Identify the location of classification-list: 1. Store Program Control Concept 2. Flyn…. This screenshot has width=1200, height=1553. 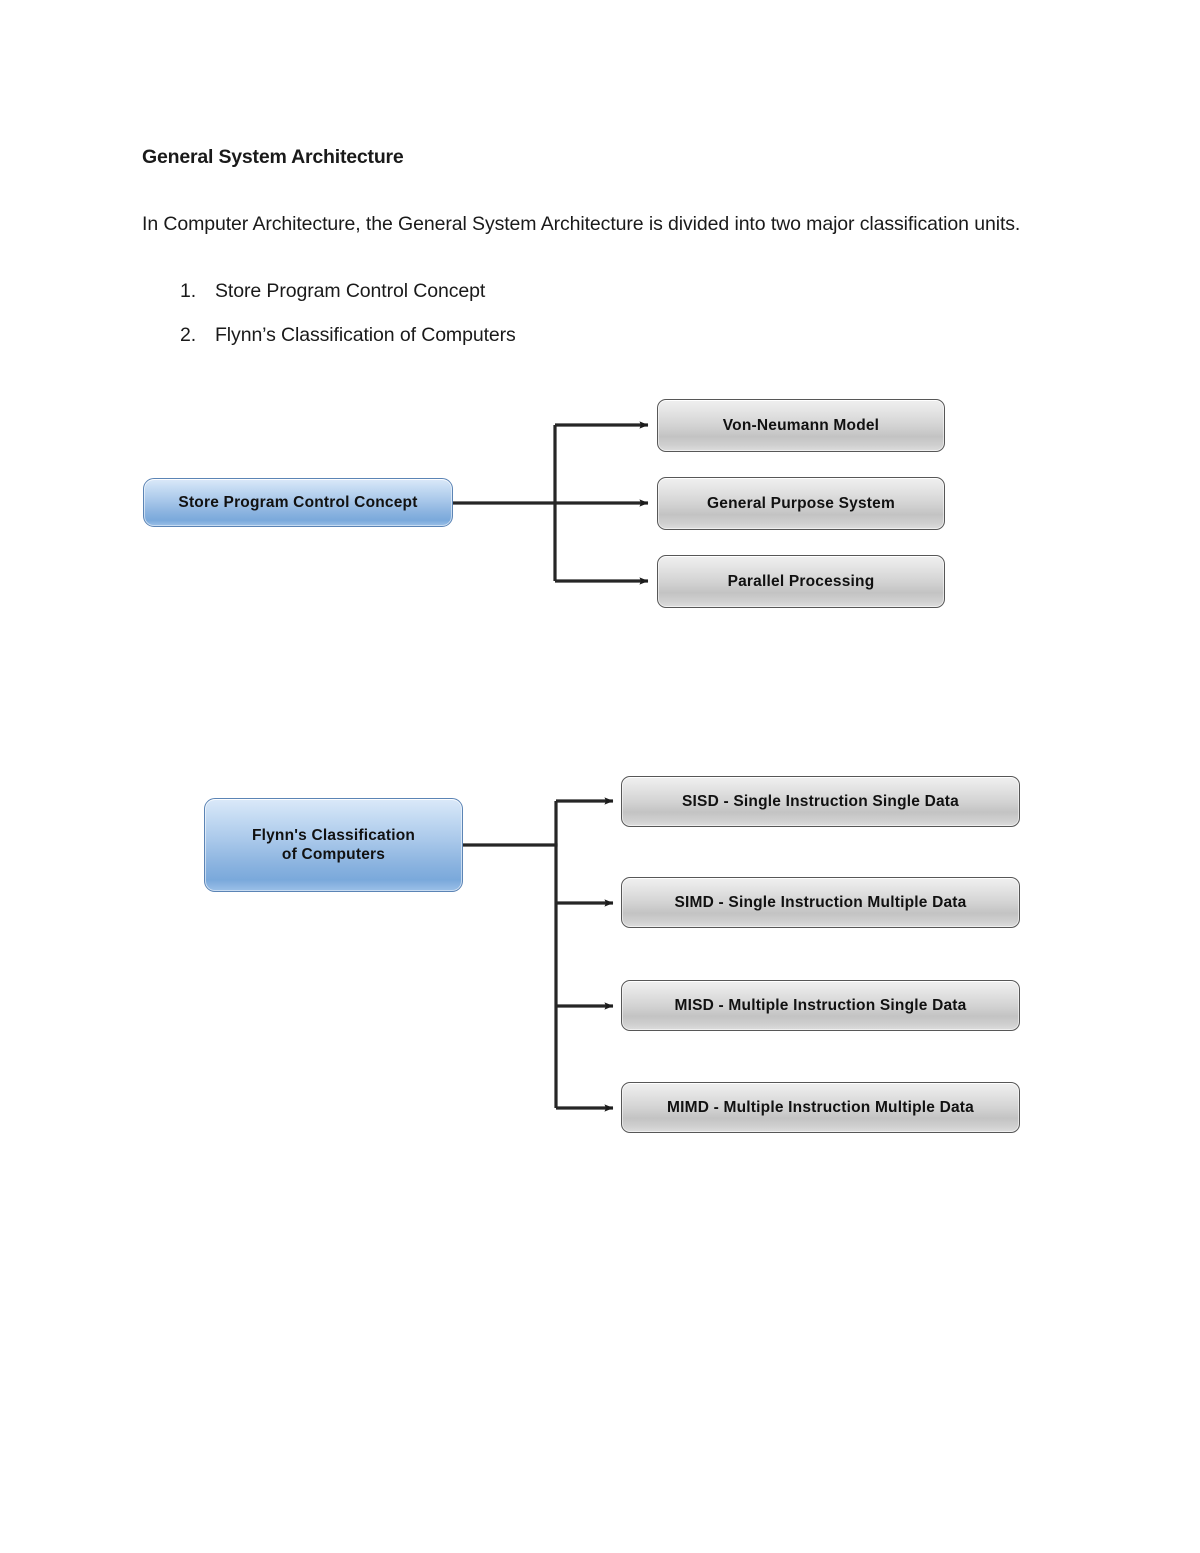
(601, 313).